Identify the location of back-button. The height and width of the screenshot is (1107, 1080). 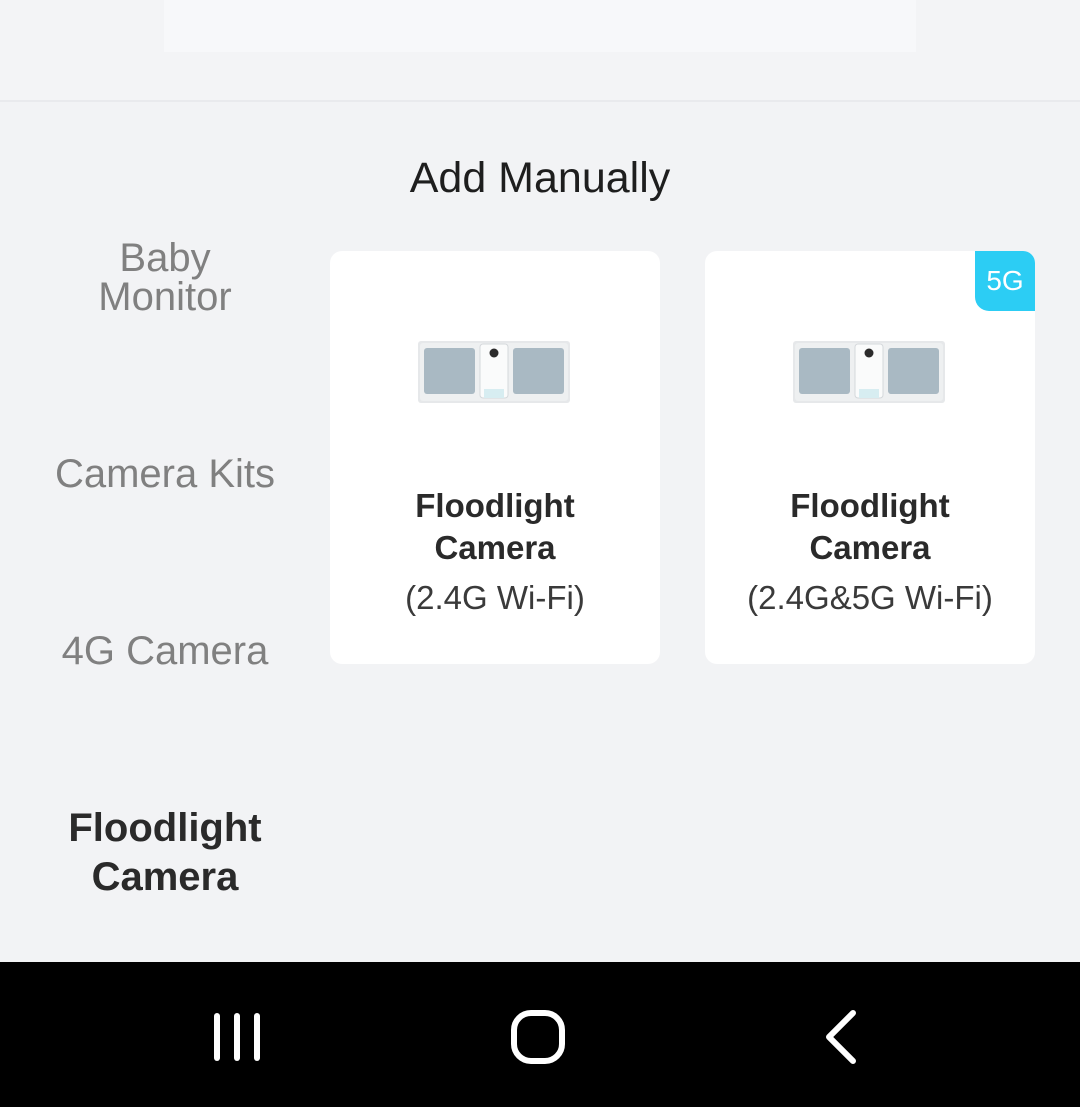
(841, 1037).